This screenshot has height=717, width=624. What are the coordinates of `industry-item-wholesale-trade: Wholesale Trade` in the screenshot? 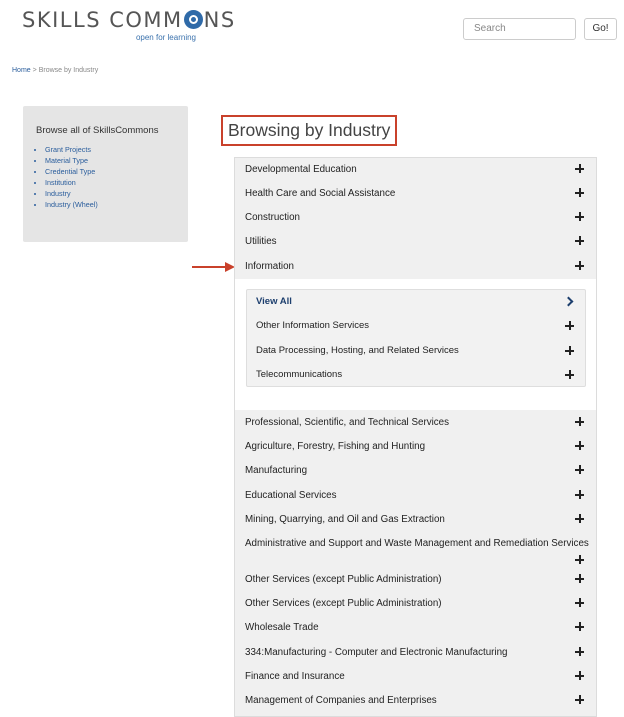 It's located at (415, 628).